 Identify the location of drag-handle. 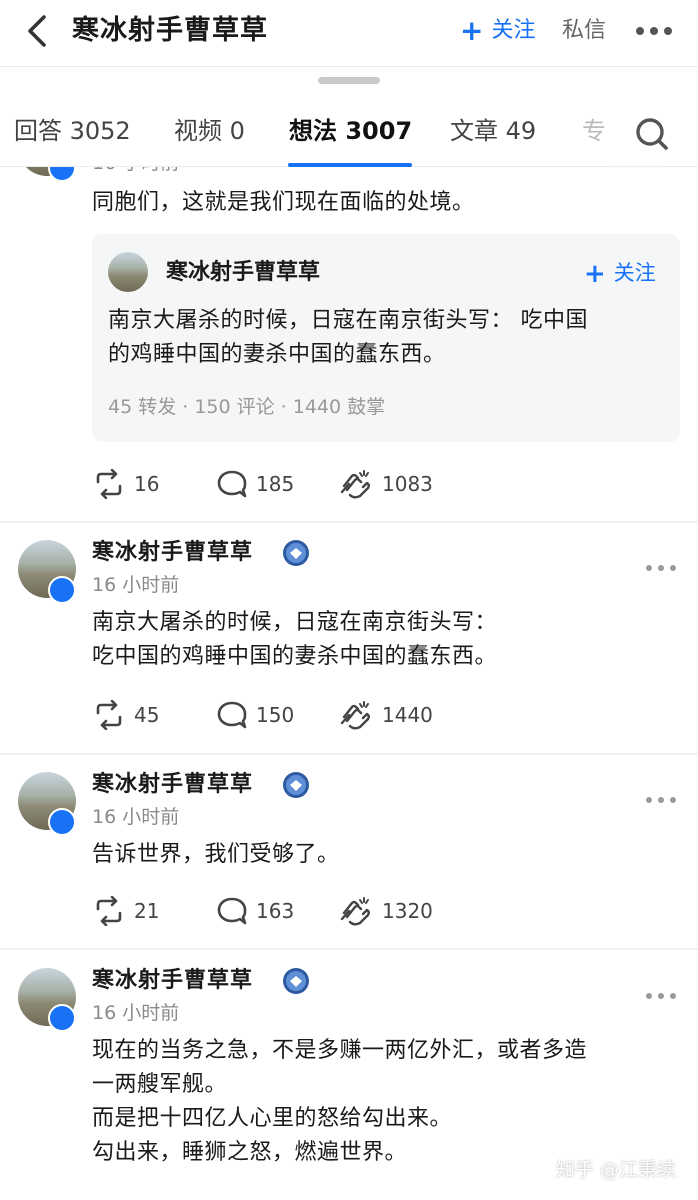
(349, 80).